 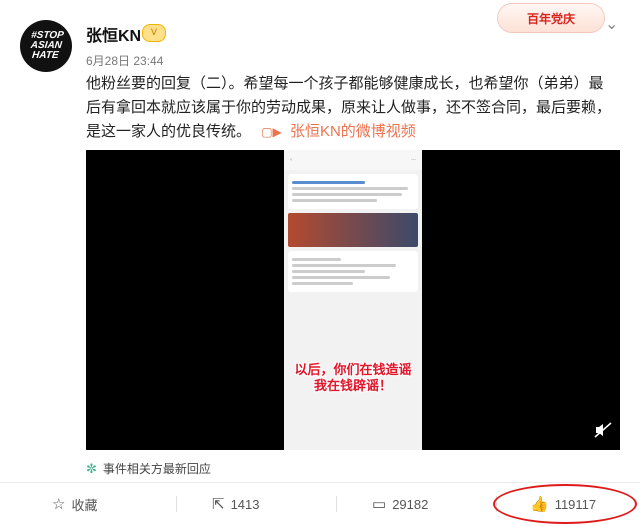 What do you see at coordinates (575, 504) in the screenshot?
I see `like-count: 119117` at bounding box center [575, 504].